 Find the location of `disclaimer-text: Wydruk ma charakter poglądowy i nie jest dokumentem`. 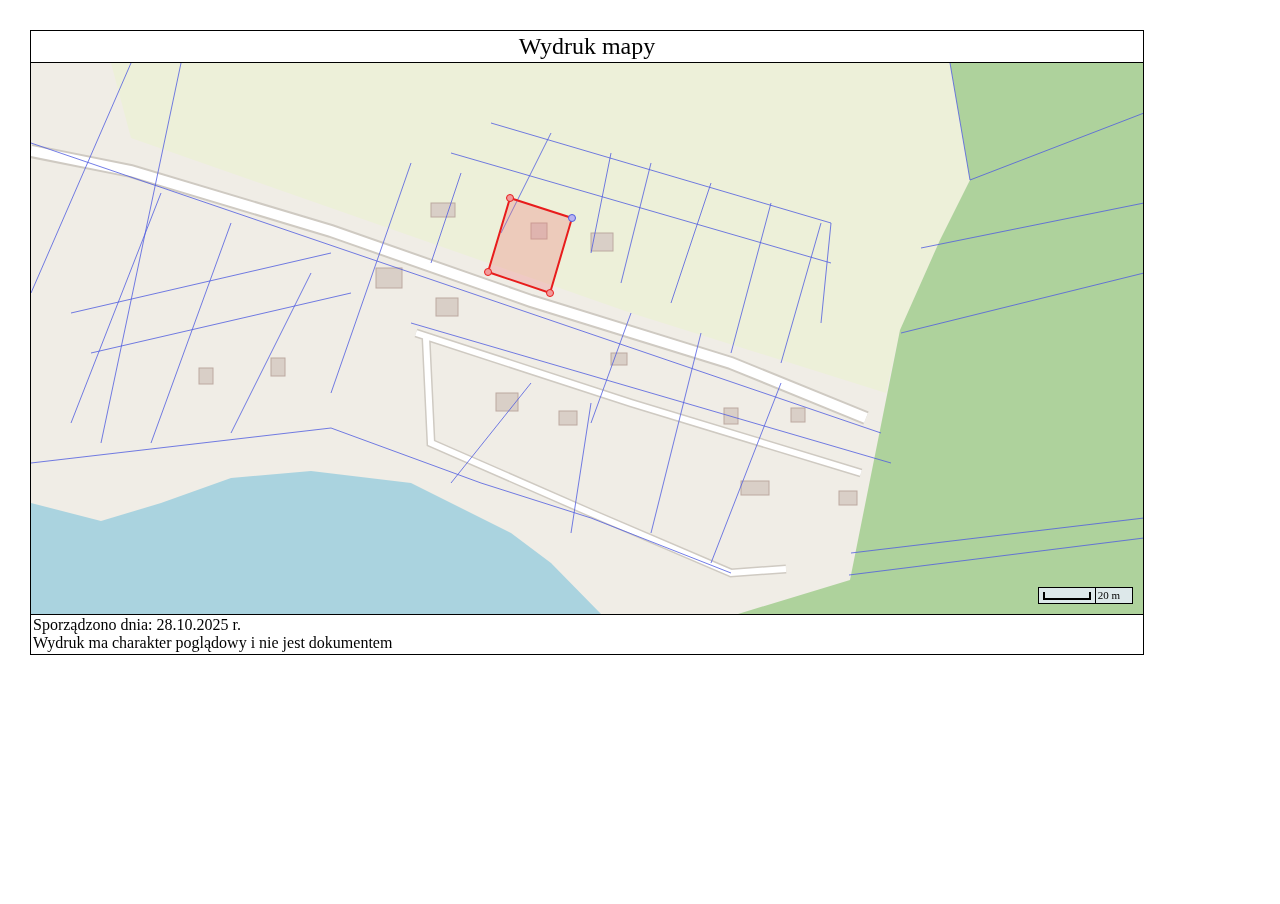

disclaimer-text: Wydruk ma charakter poglądowy i nie jest dokumentem is located at coordinates (213, 643).